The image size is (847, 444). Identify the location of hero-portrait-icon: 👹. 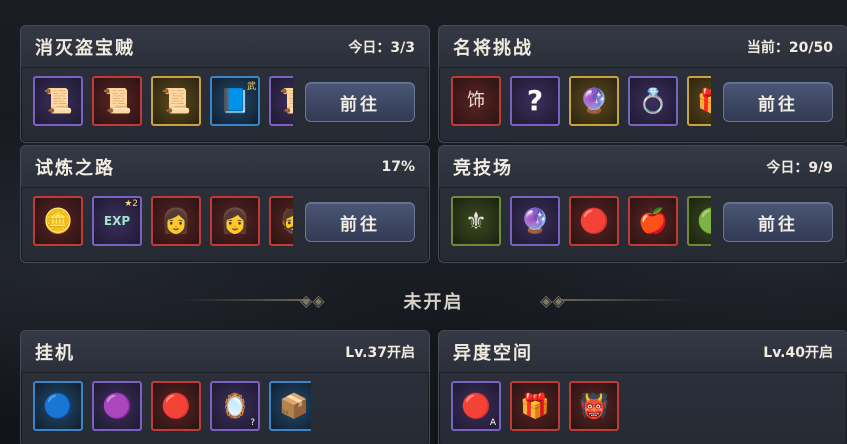
(594, 406).